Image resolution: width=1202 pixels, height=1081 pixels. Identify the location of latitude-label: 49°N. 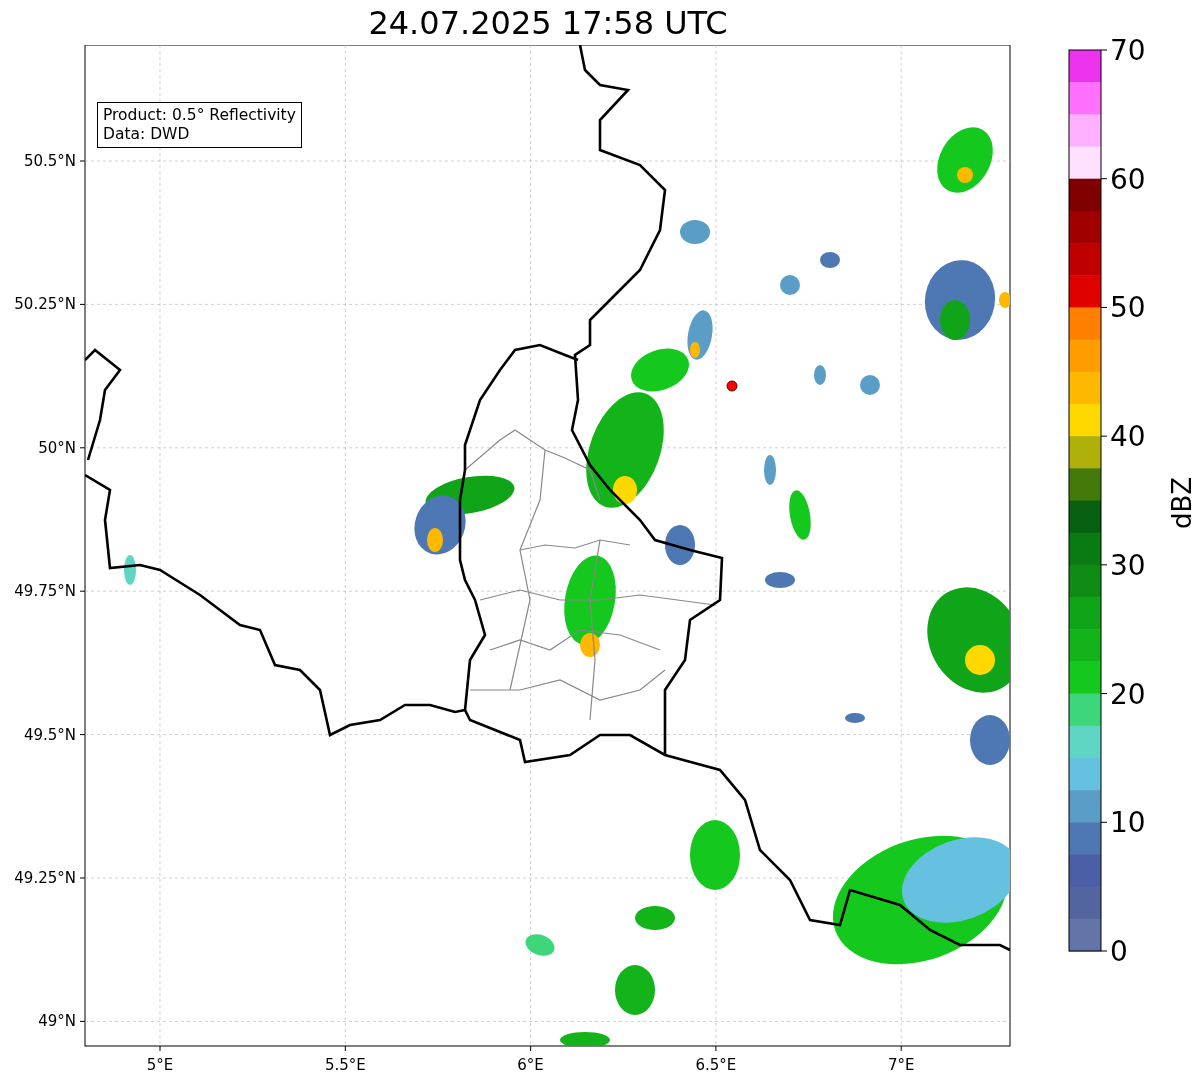
(57, 1021).